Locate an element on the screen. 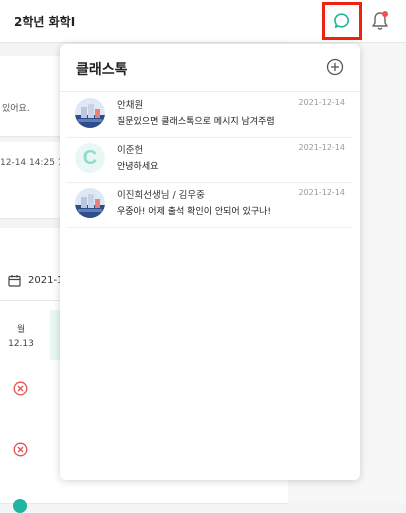 The image size is (406, 513). calendar-icon is located at coordinates (14, 281).